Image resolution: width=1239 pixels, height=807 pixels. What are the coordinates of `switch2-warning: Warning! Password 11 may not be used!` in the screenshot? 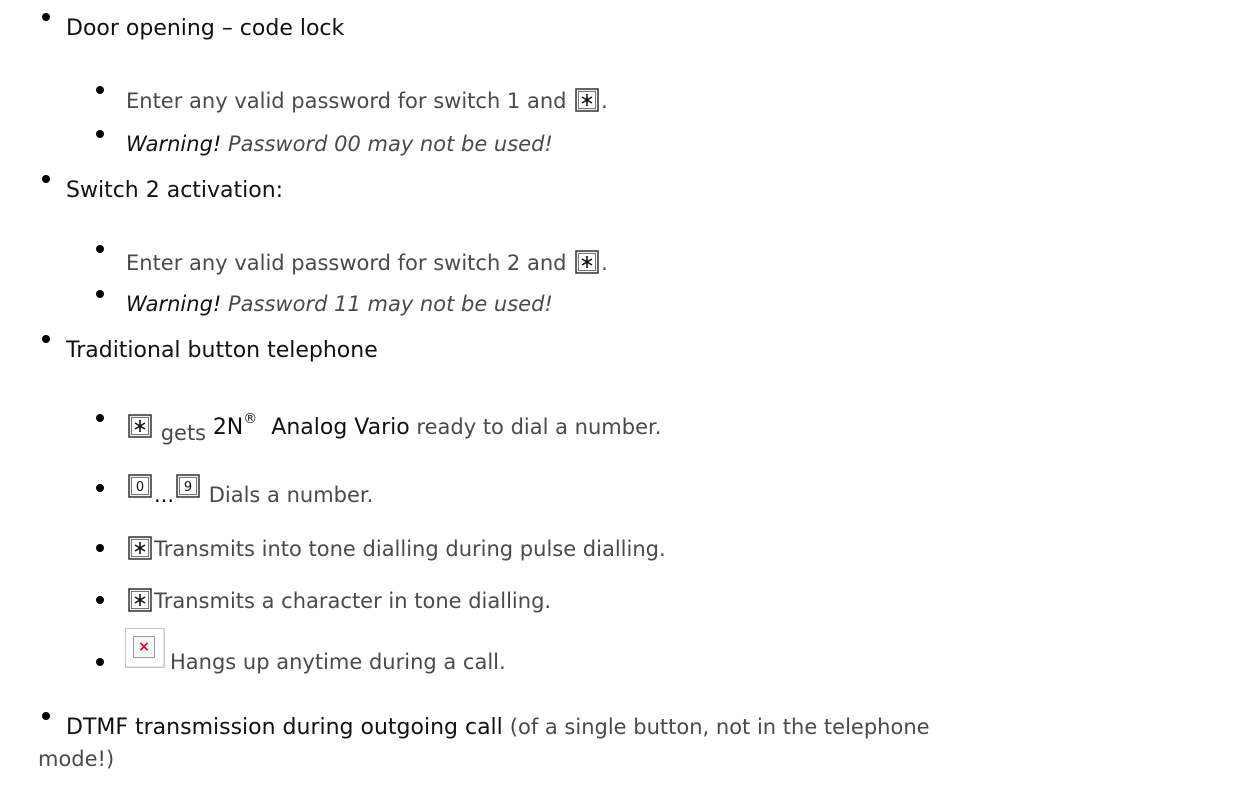 It's located at (339, 304).